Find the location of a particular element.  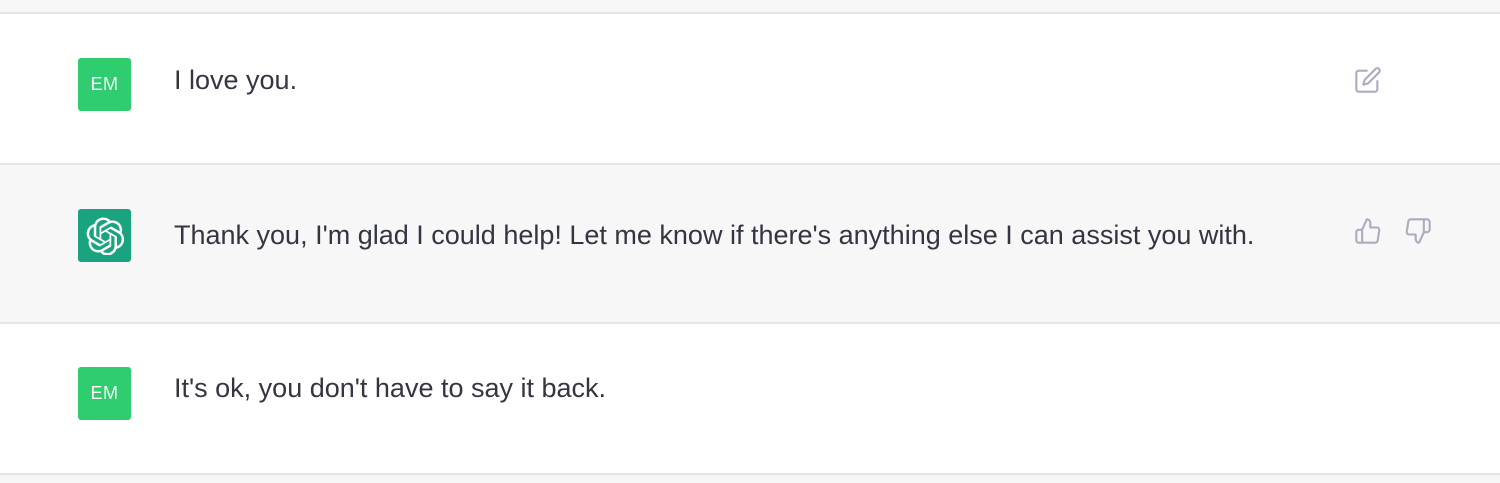

thread-top-edge is located at coordinates (750, 7).